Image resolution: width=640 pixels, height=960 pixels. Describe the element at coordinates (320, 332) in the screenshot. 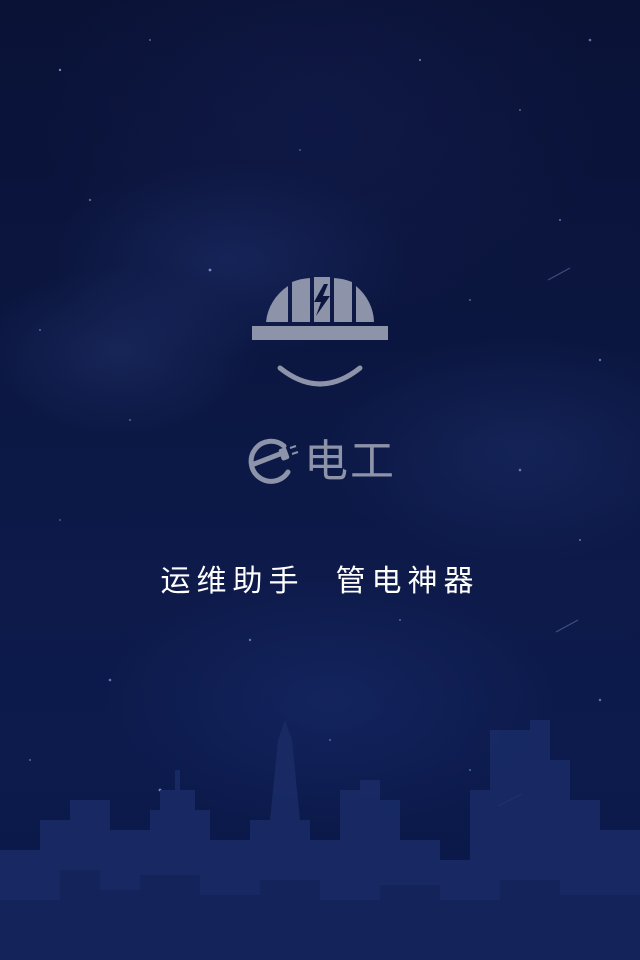

I see `helmet-smile-icon` at that location.